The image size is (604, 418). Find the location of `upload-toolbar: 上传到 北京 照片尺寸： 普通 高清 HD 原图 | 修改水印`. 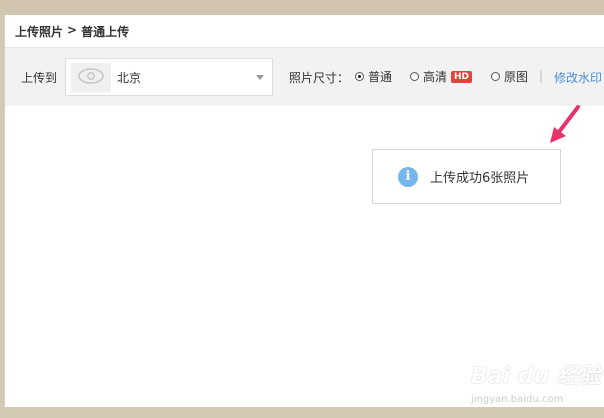

upload-toolbar: 上传到 北京 照片尺寸： 普通 高清 HD 原图 | 修改水印 is located at coordinates (304, 77).